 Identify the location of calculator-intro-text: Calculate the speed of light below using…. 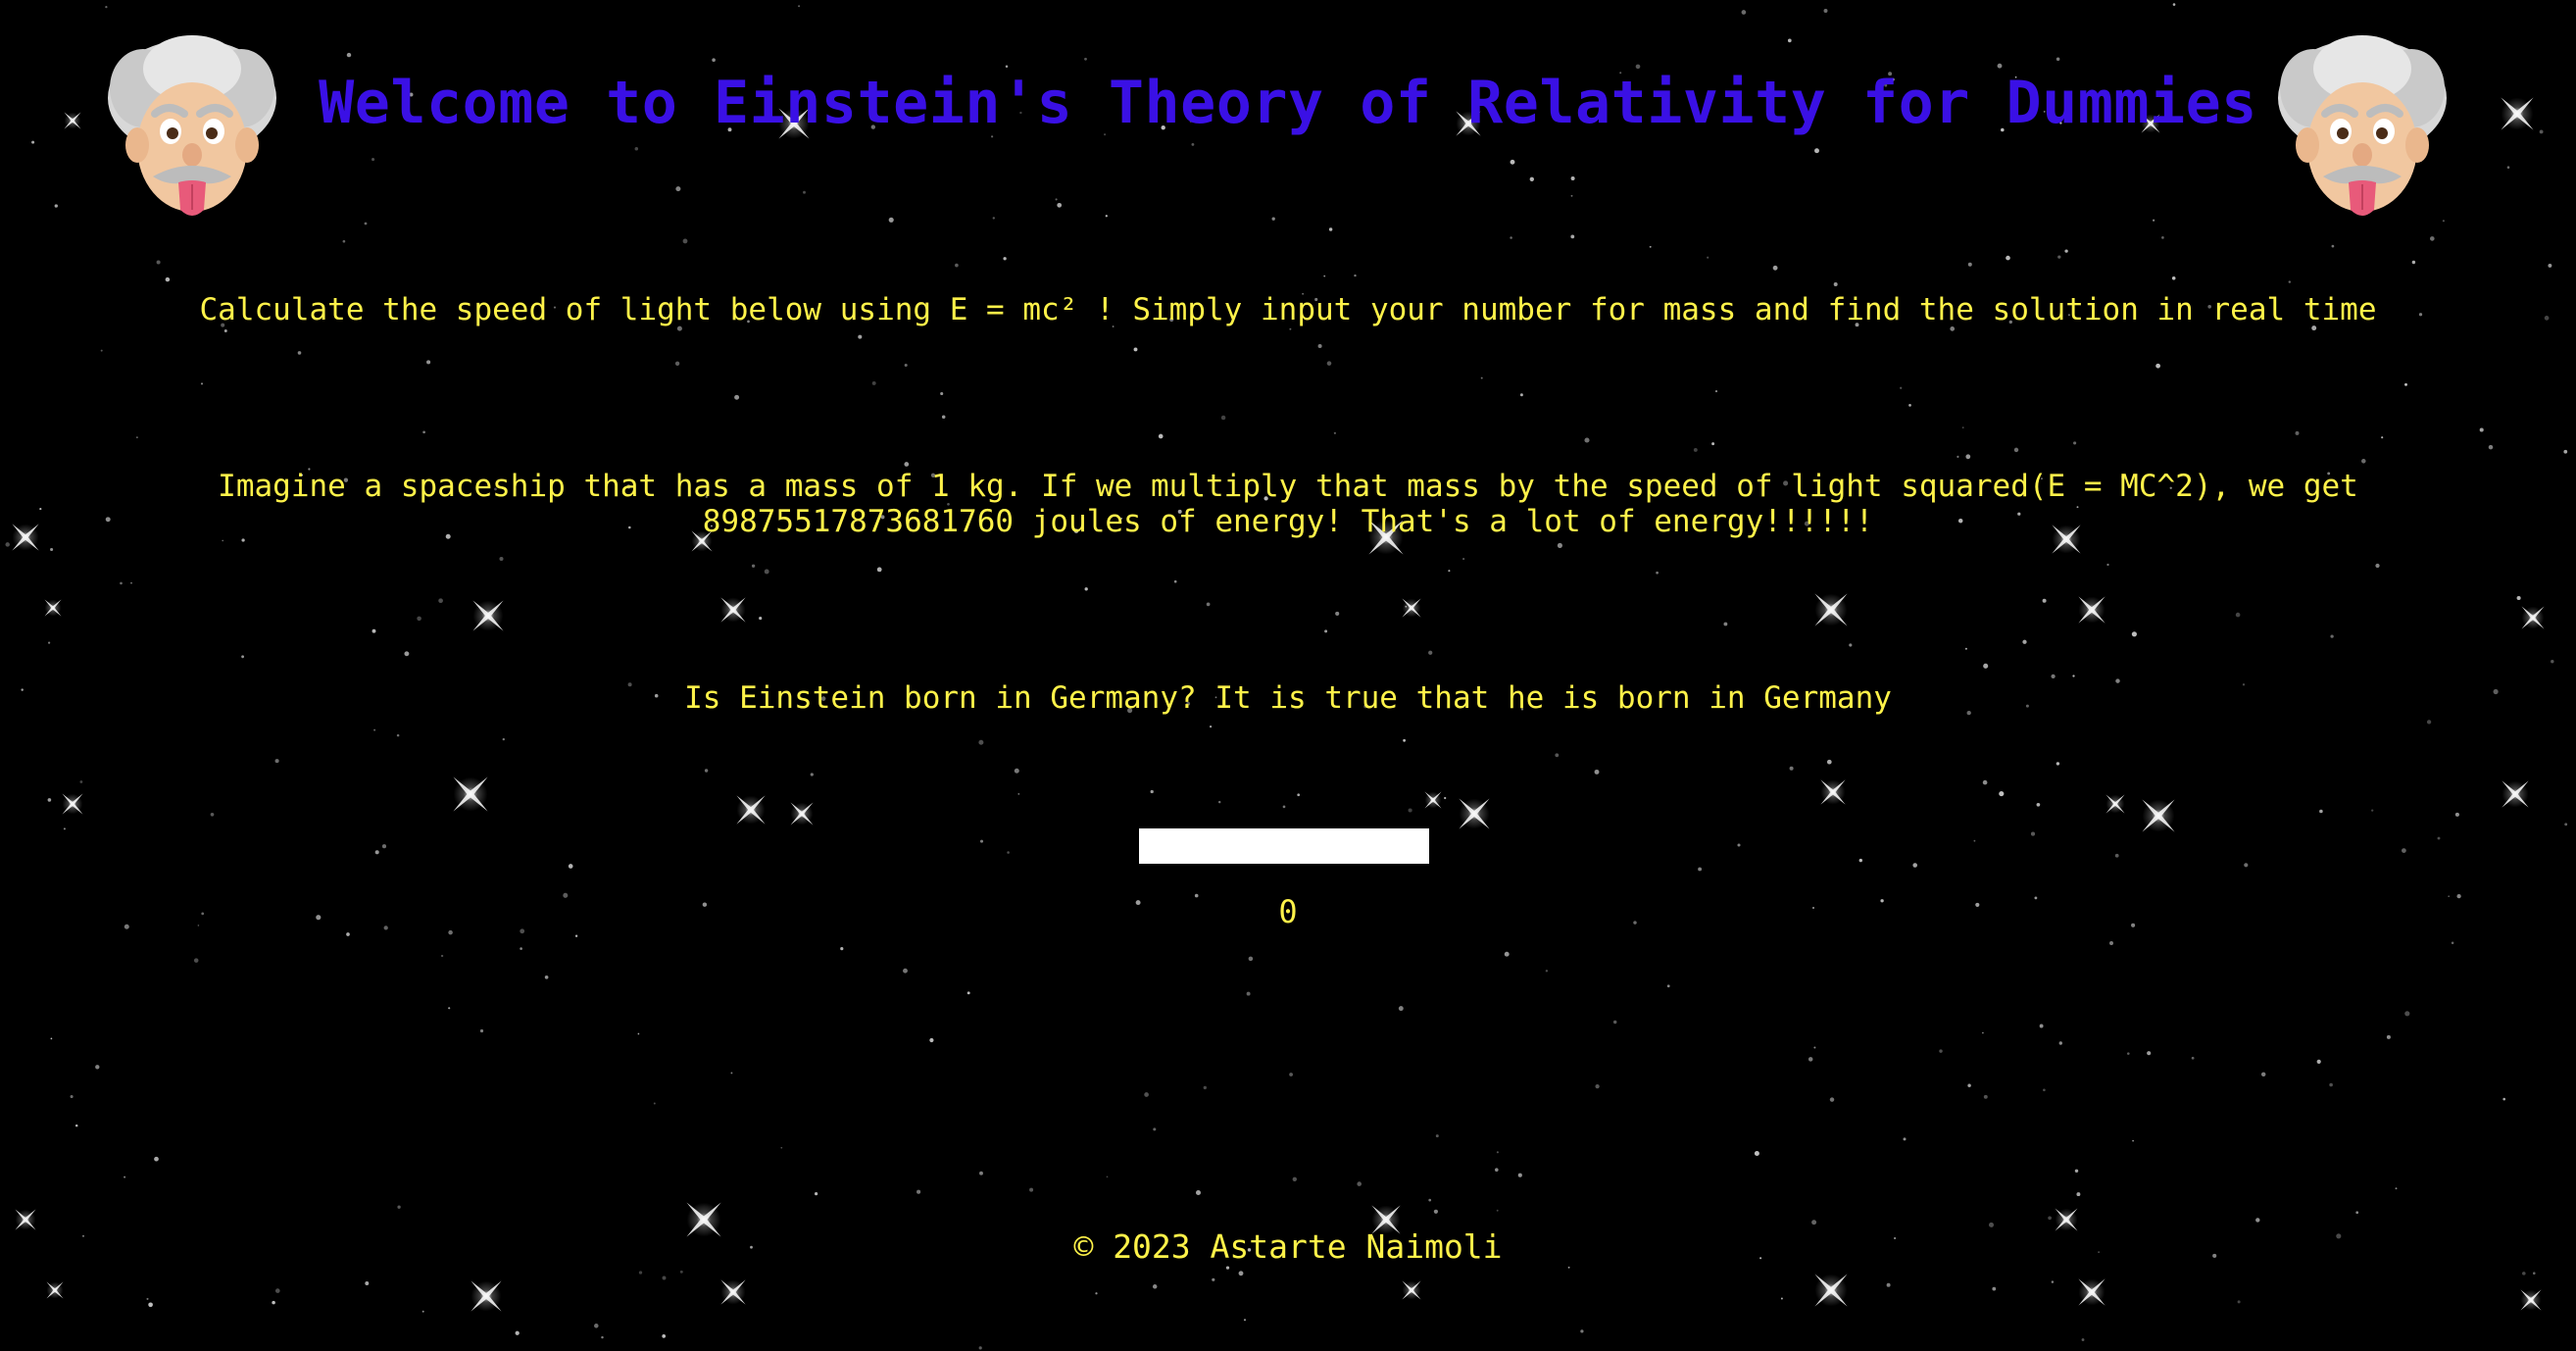
(1288, 309).